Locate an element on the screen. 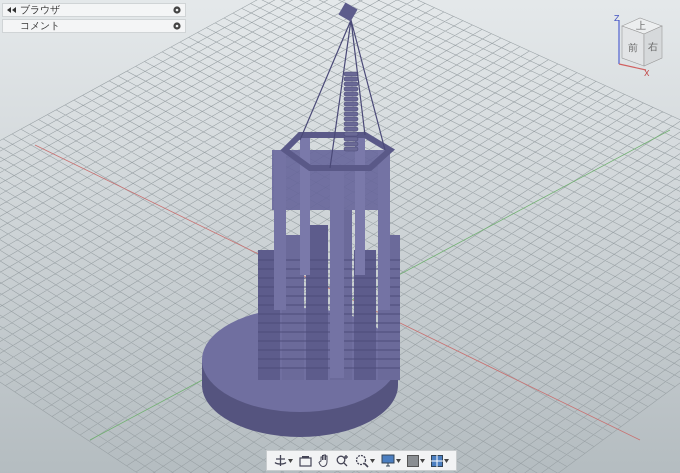  orbit-button is located at coordinates (283, 460).